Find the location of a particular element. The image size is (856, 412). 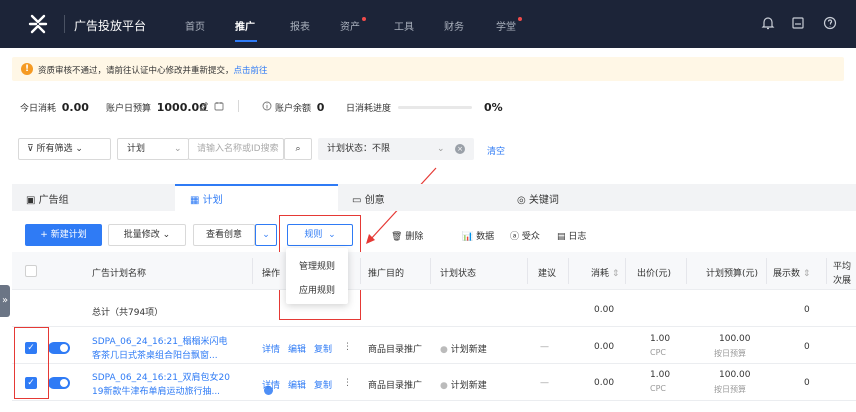

account-balance-label: 账户余额 is located at coordinates (293, 109).